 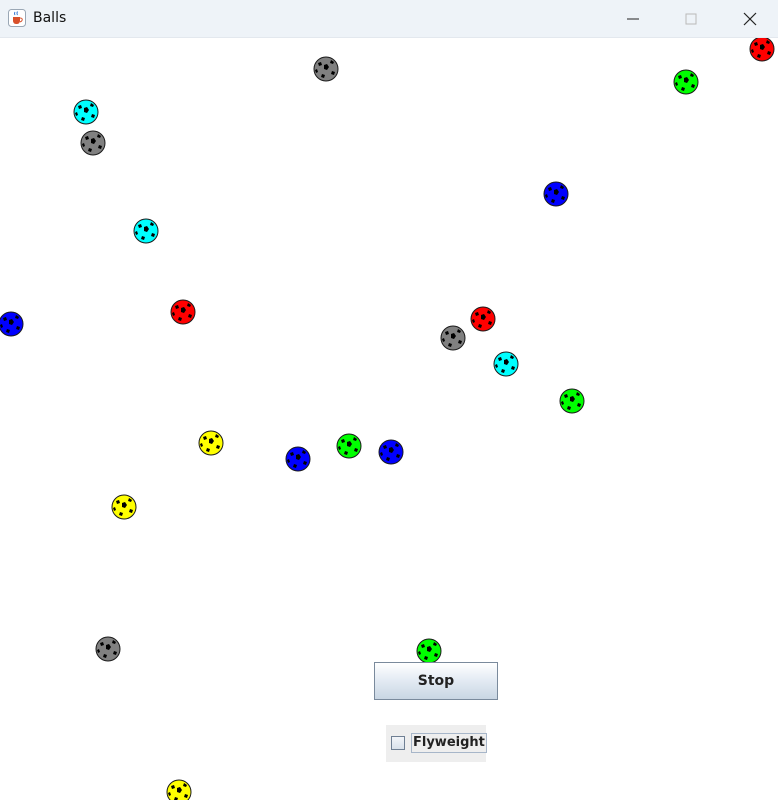 I want to click on stop-button: Stop, so click(x=436, y=681).